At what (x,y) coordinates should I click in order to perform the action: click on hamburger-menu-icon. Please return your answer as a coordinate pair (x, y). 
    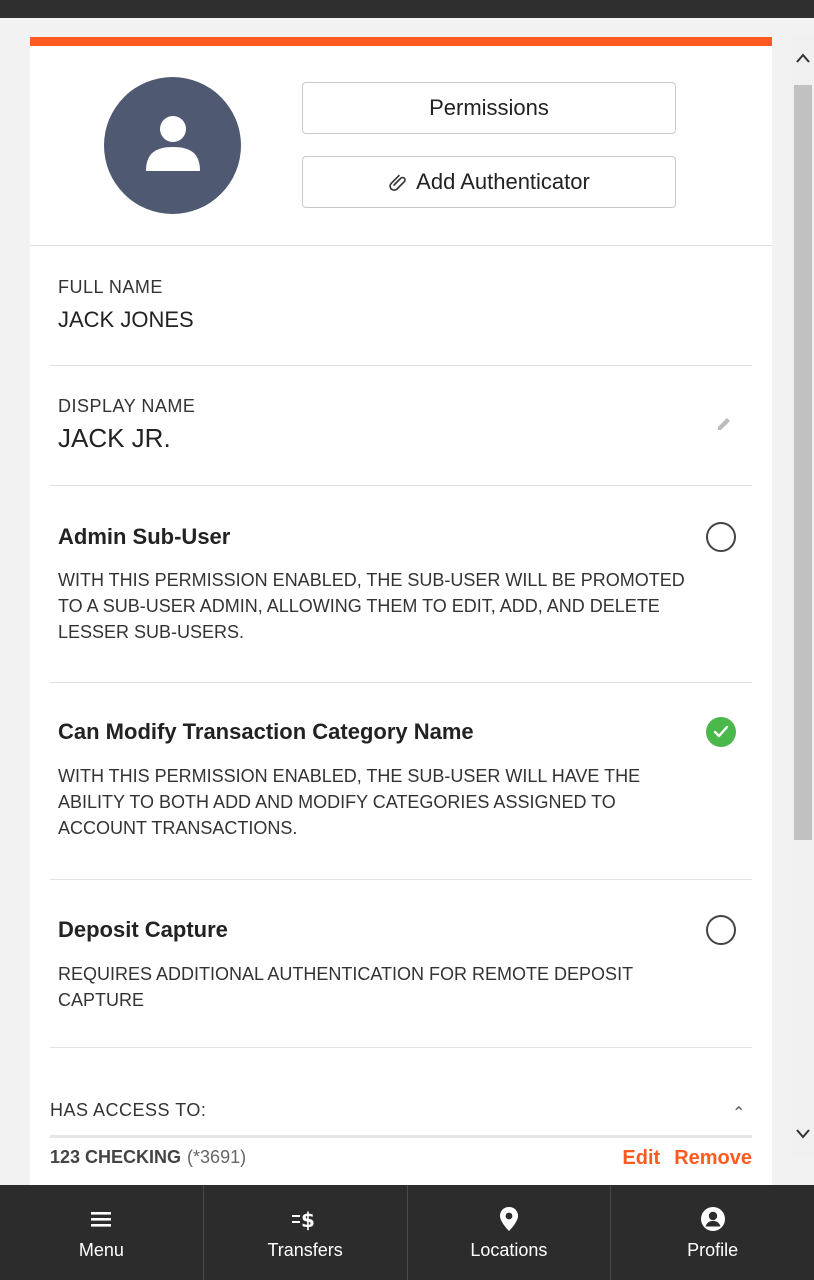
    Looking at the image, I should click on (101, 1219).